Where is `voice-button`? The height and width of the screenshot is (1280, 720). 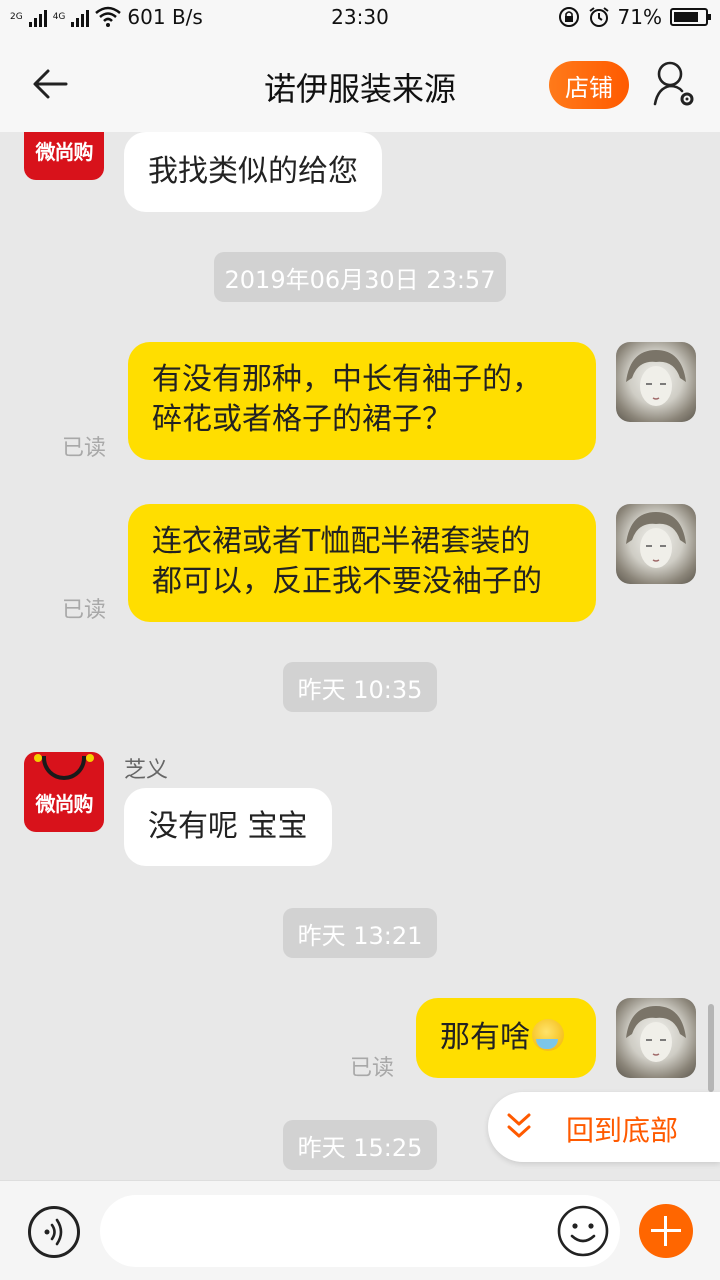
voice-button is located at coordinates (54, 1232).